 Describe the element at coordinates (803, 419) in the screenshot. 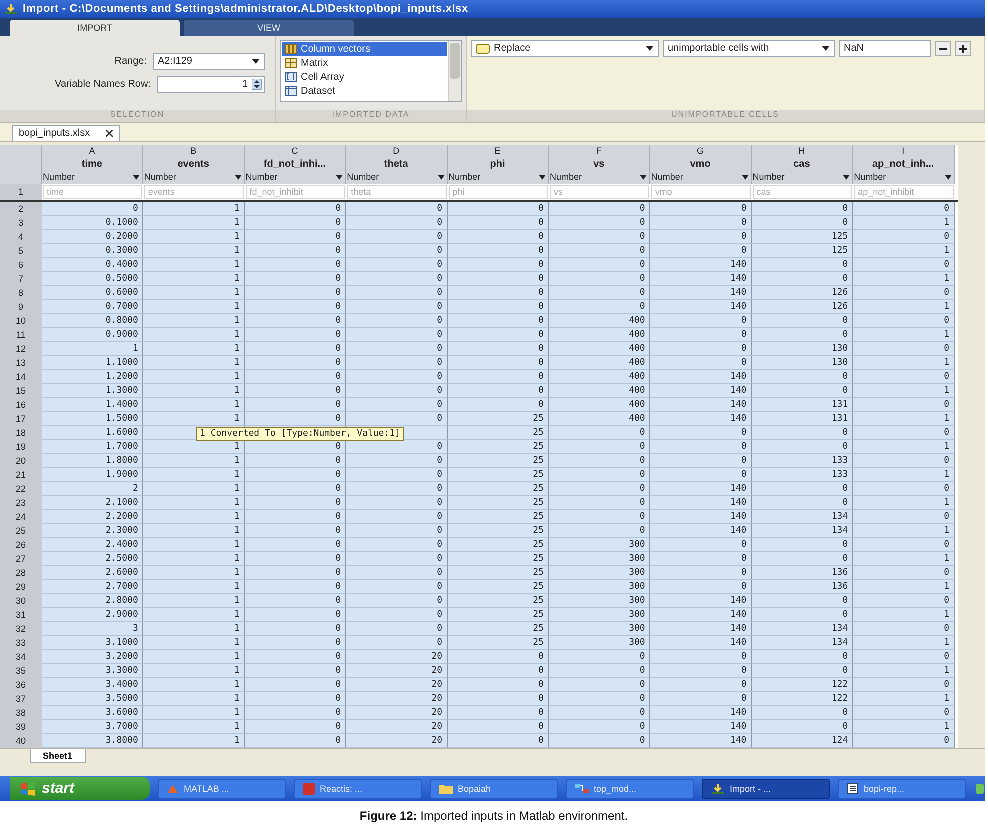

I see `table-cell: 131` at that location.